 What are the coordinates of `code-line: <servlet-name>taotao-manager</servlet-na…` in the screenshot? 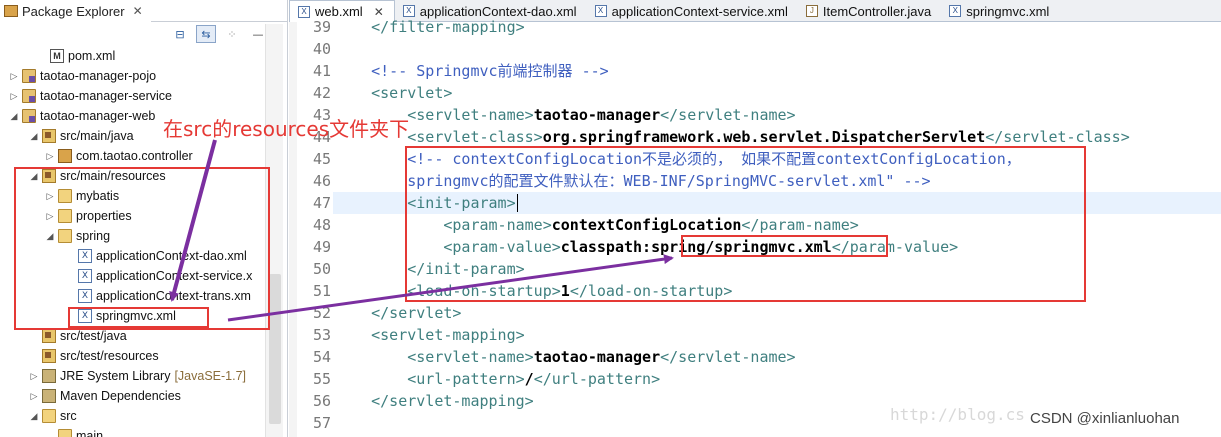 It's located at (565, 357).